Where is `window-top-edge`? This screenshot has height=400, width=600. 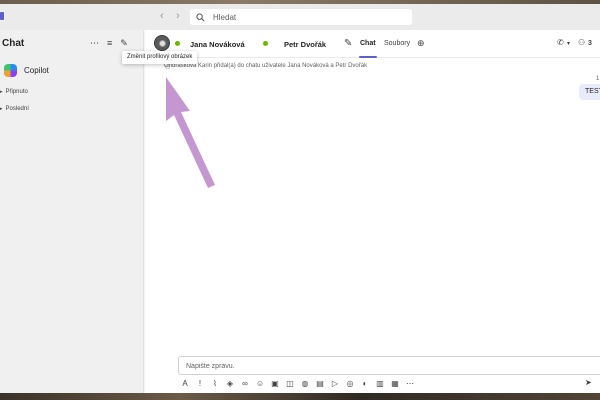 window-top-edge is located at coordinates (300, 2).